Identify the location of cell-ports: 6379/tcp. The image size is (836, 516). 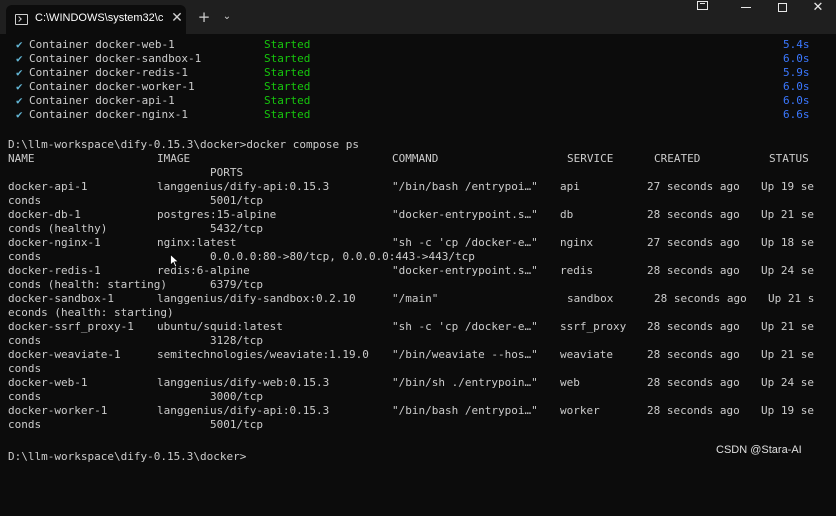
(236, 284).